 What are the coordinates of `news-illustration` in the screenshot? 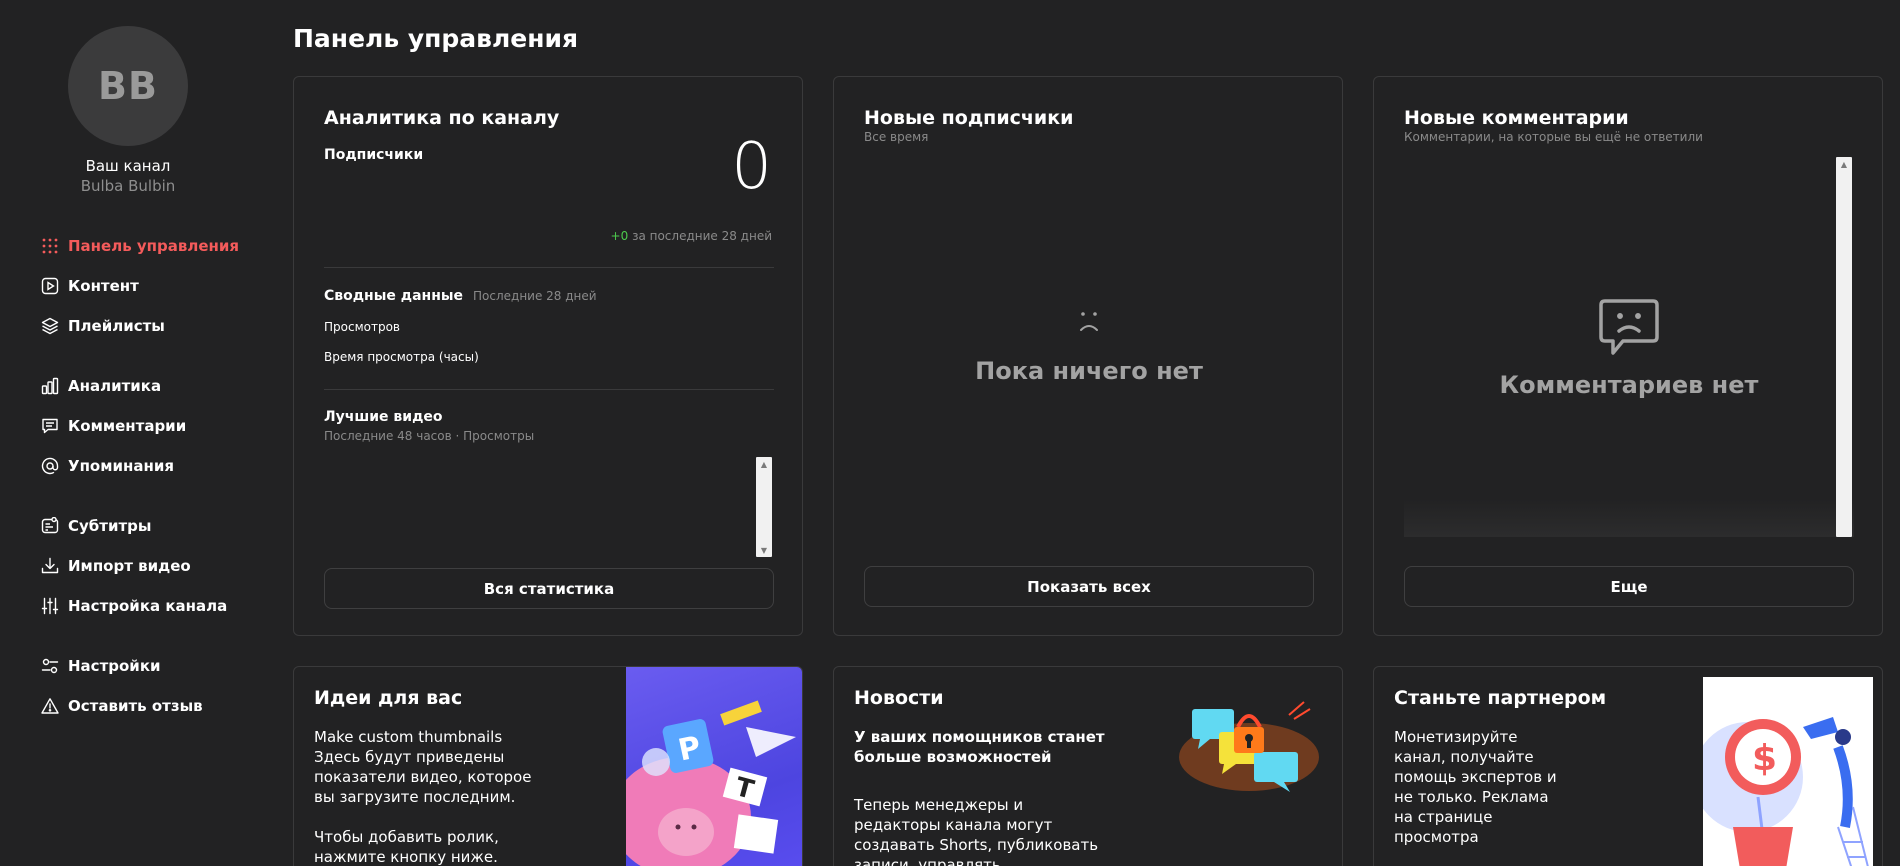 It's located at (1249, 752).